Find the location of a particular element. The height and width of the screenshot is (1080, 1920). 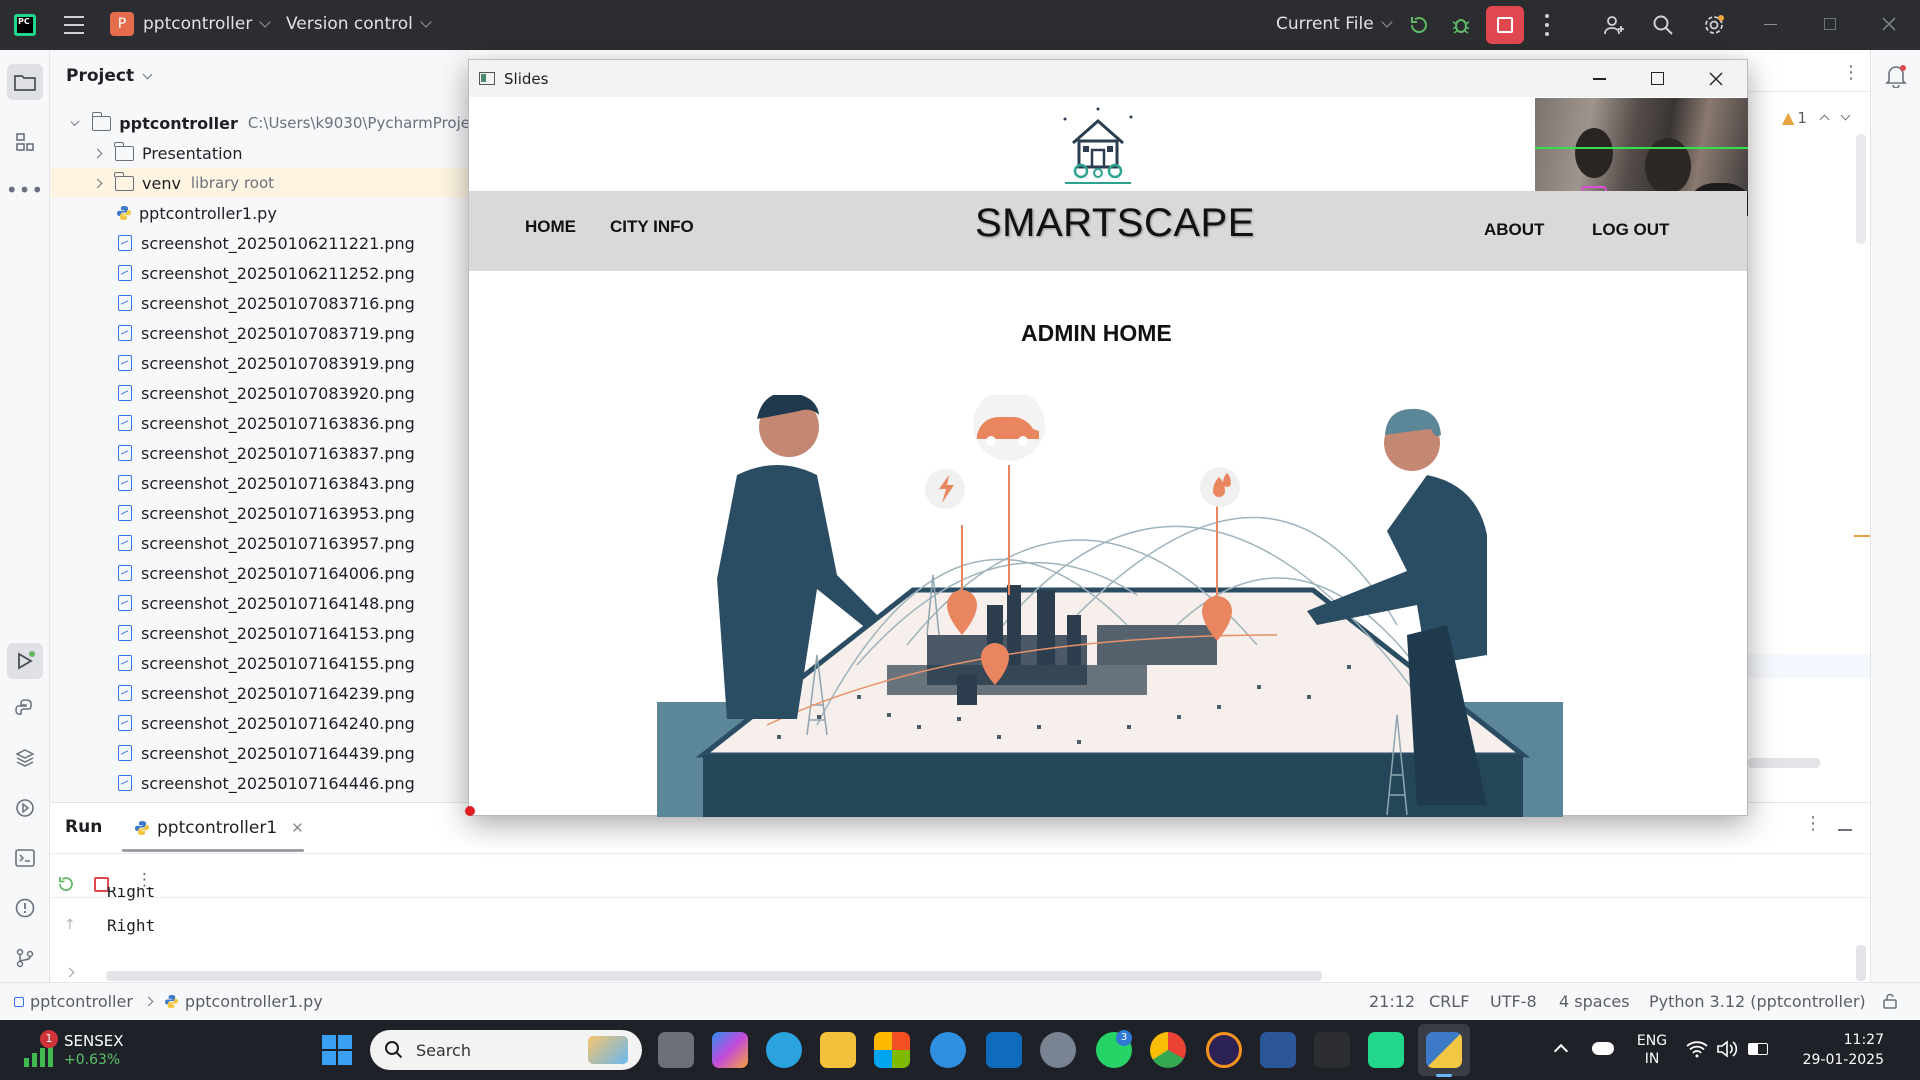

run-tab: pptcontroller1 ✕ is located at coordinates (219, 828).